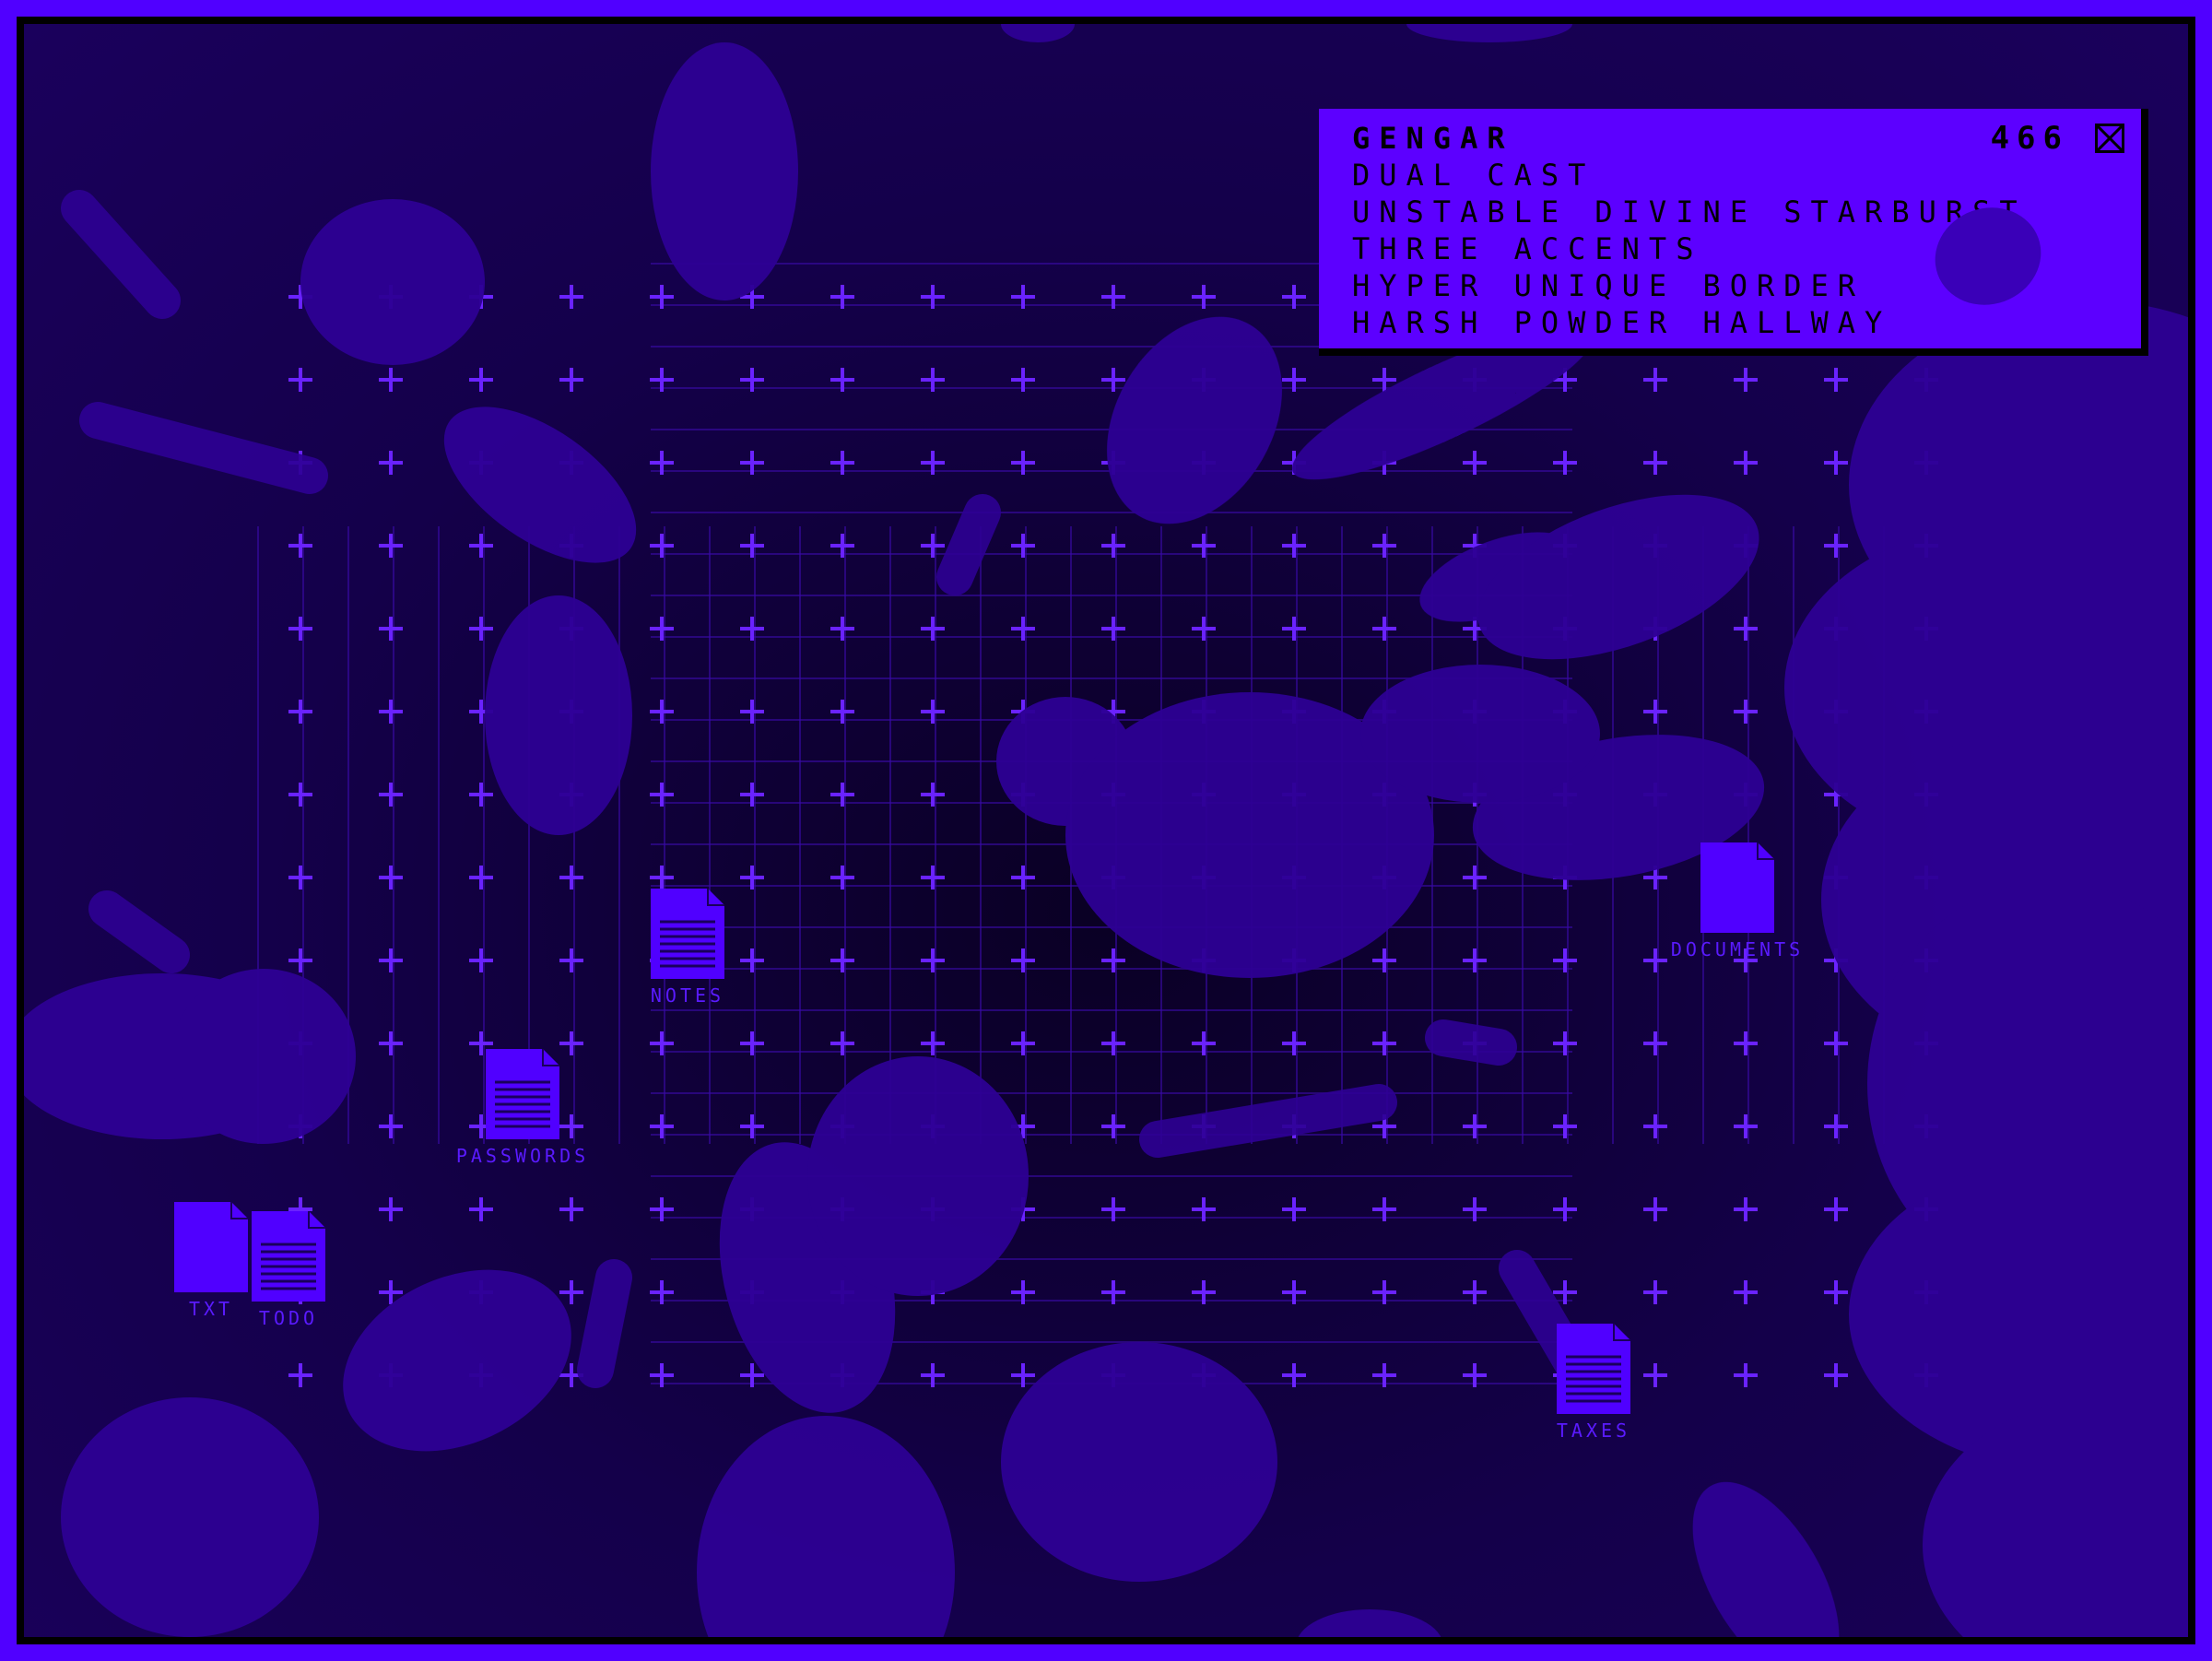  I want to click on desktop-icon-notes: NOTES, so click(687, 948).